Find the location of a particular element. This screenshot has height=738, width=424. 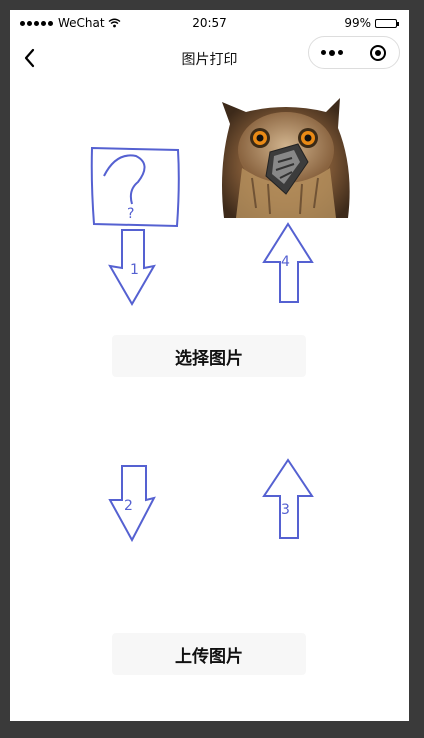

arrow-label-2: 2 is located at coordinates (128, 506).